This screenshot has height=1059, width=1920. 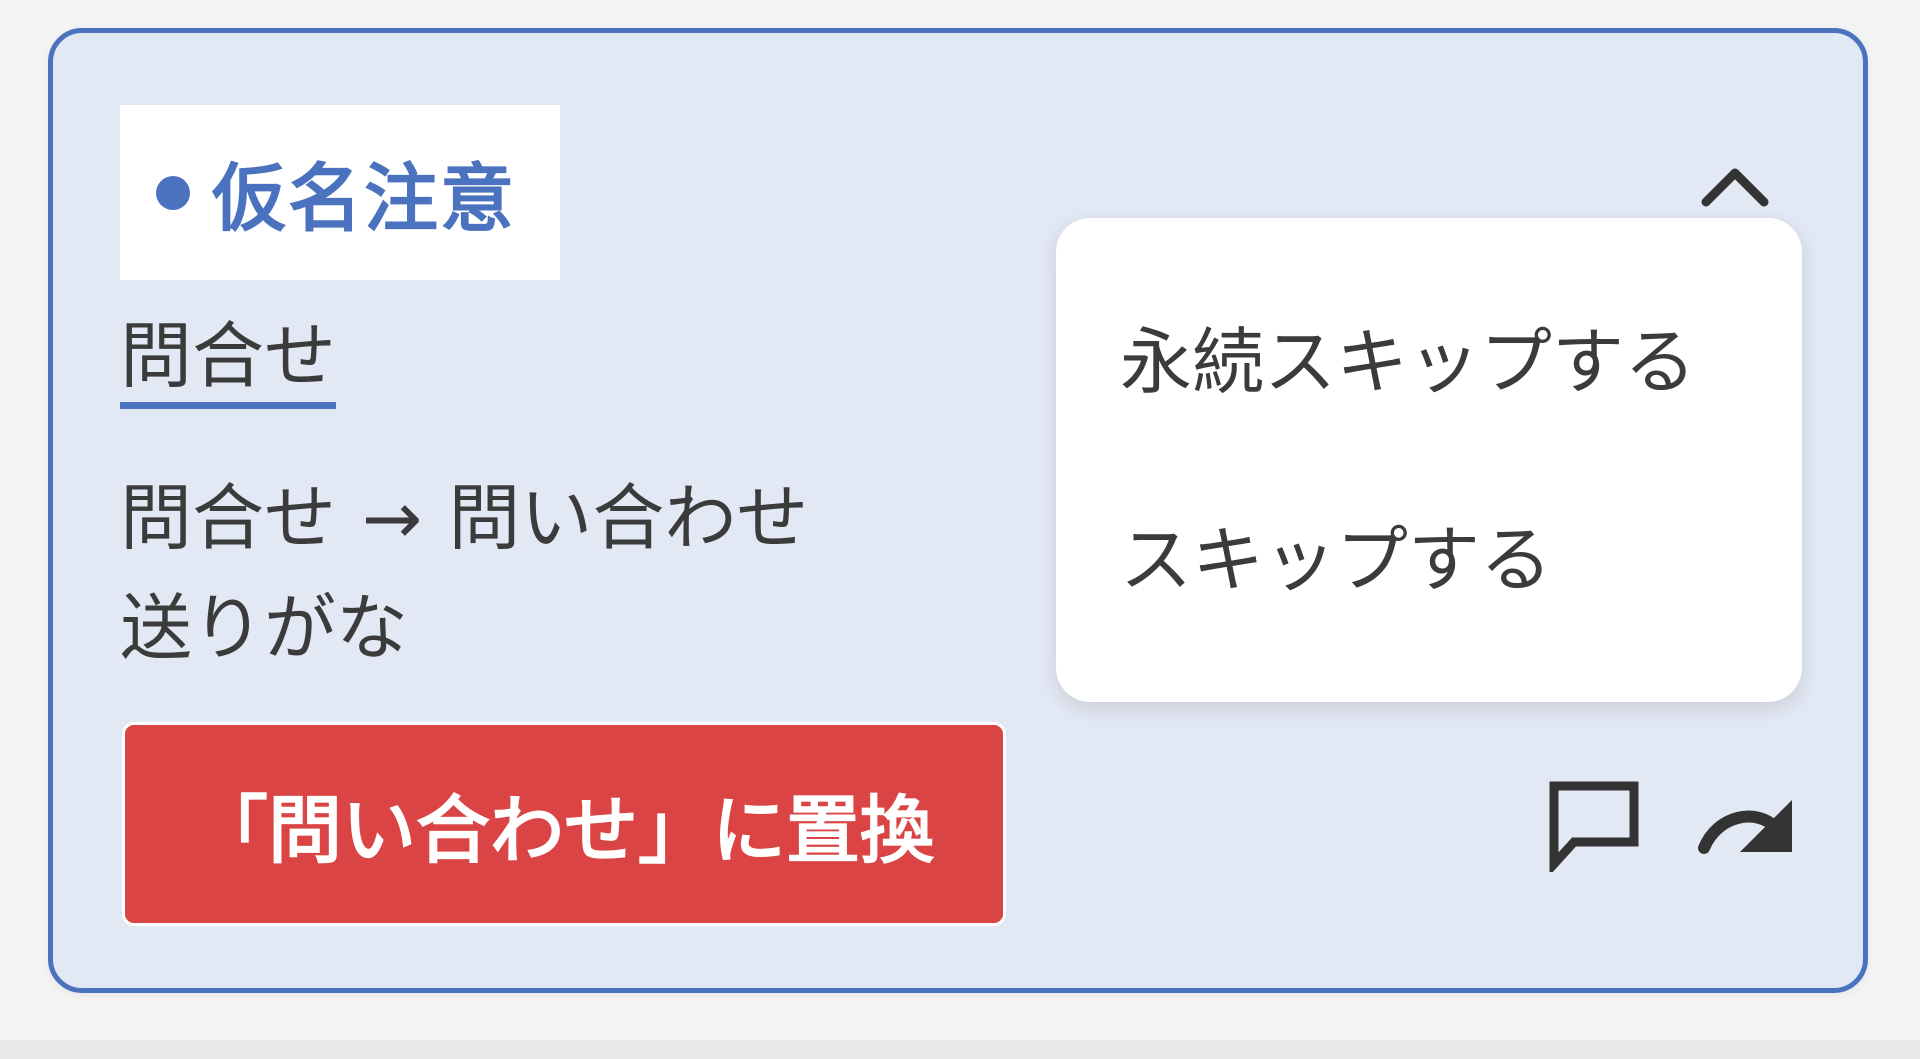 I want to click on rule-type-label: 送りがな, so click(x=264, y=628).